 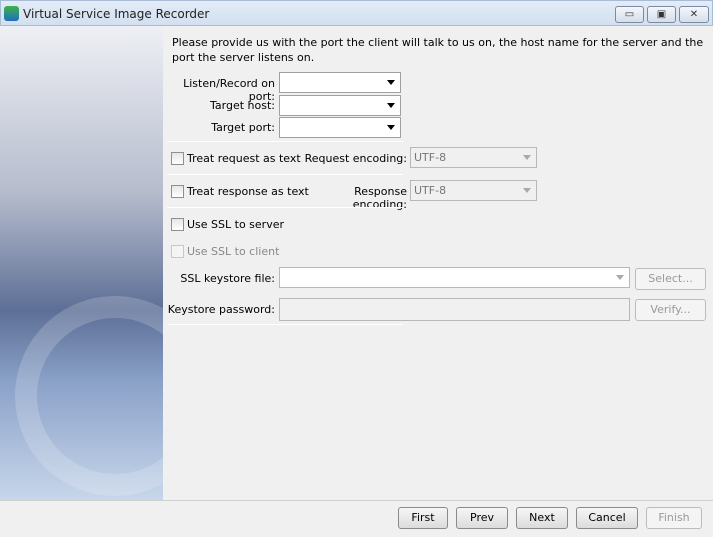 I want to click on next-button: Next, so click(x=542, y=518).